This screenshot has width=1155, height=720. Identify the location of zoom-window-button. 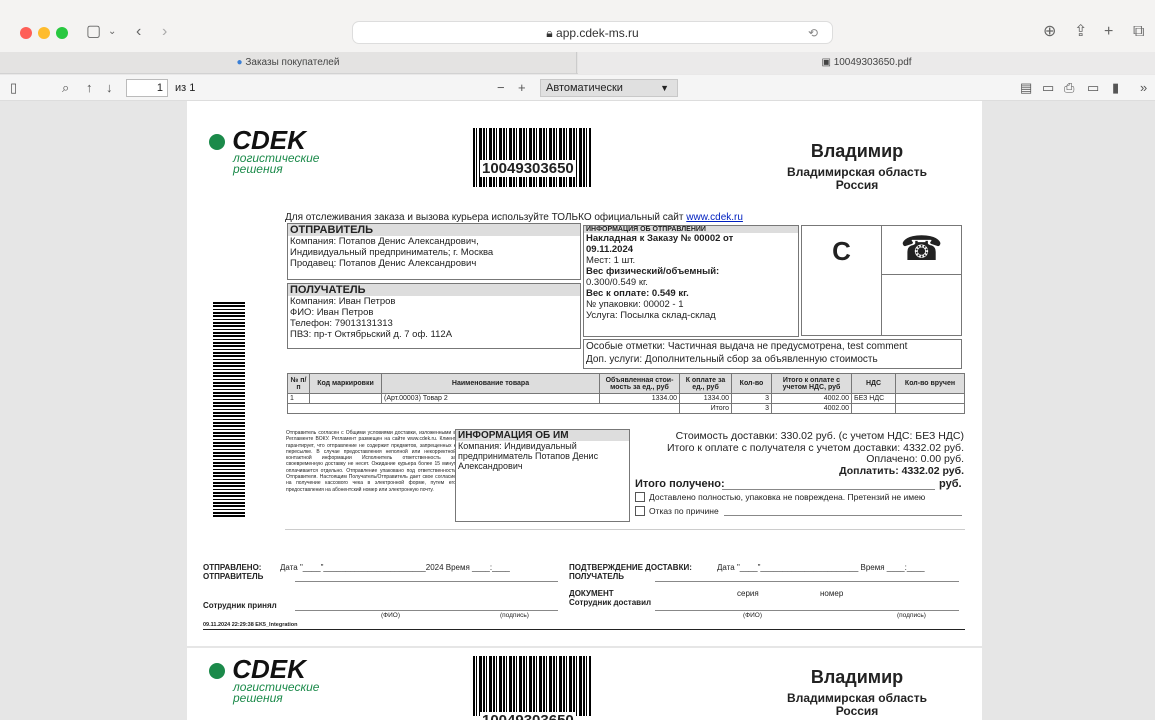
(62, 33).